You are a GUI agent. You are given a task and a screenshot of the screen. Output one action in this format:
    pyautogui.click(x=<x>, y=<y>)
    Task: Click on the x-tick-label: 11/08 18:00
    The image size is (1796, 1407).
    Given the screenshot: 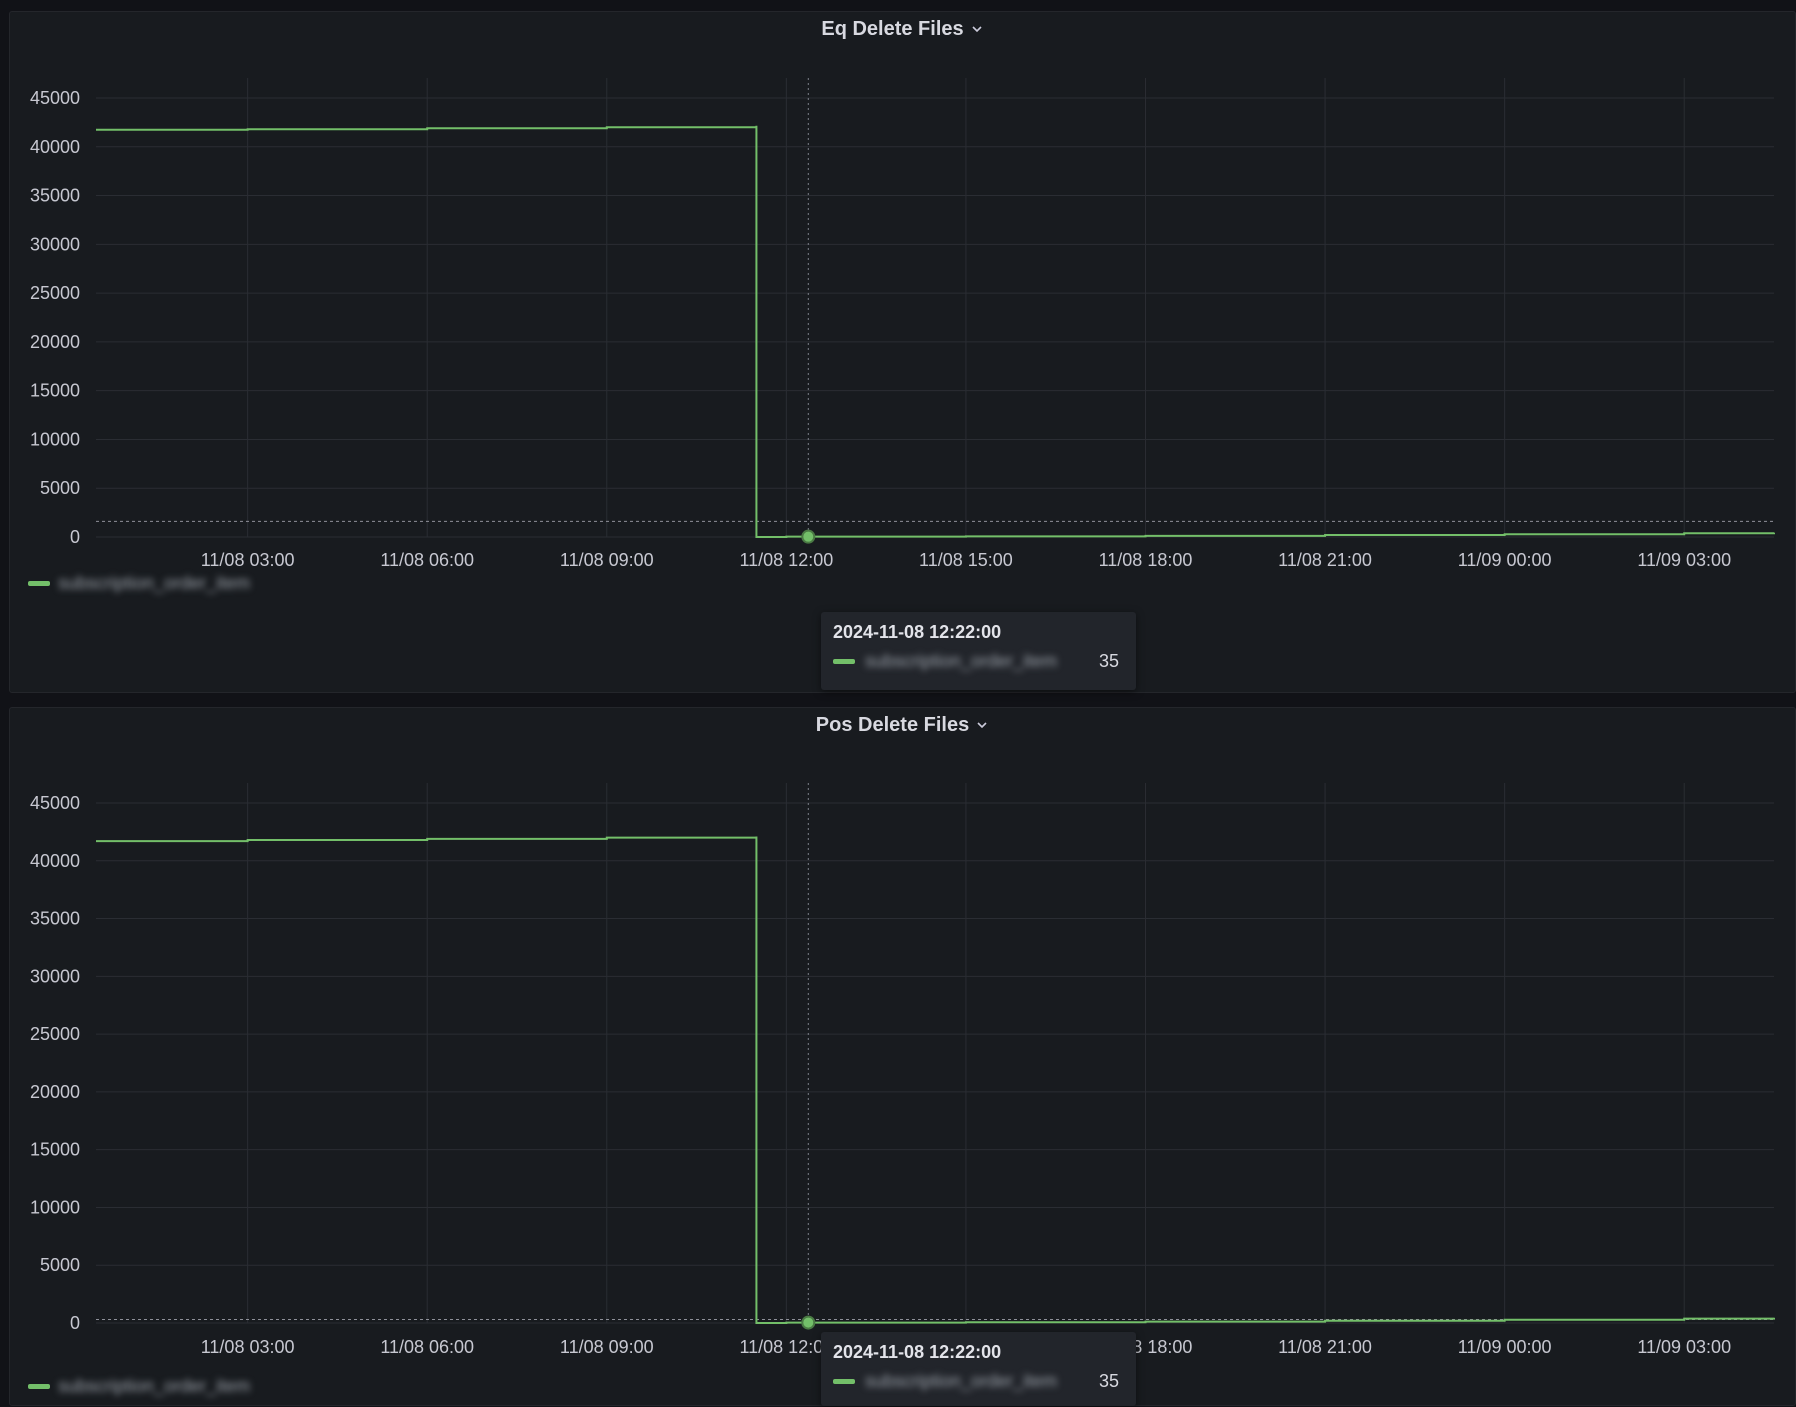 What is the action you would take?
    pyautogui.click(x=1146, y=560)
    